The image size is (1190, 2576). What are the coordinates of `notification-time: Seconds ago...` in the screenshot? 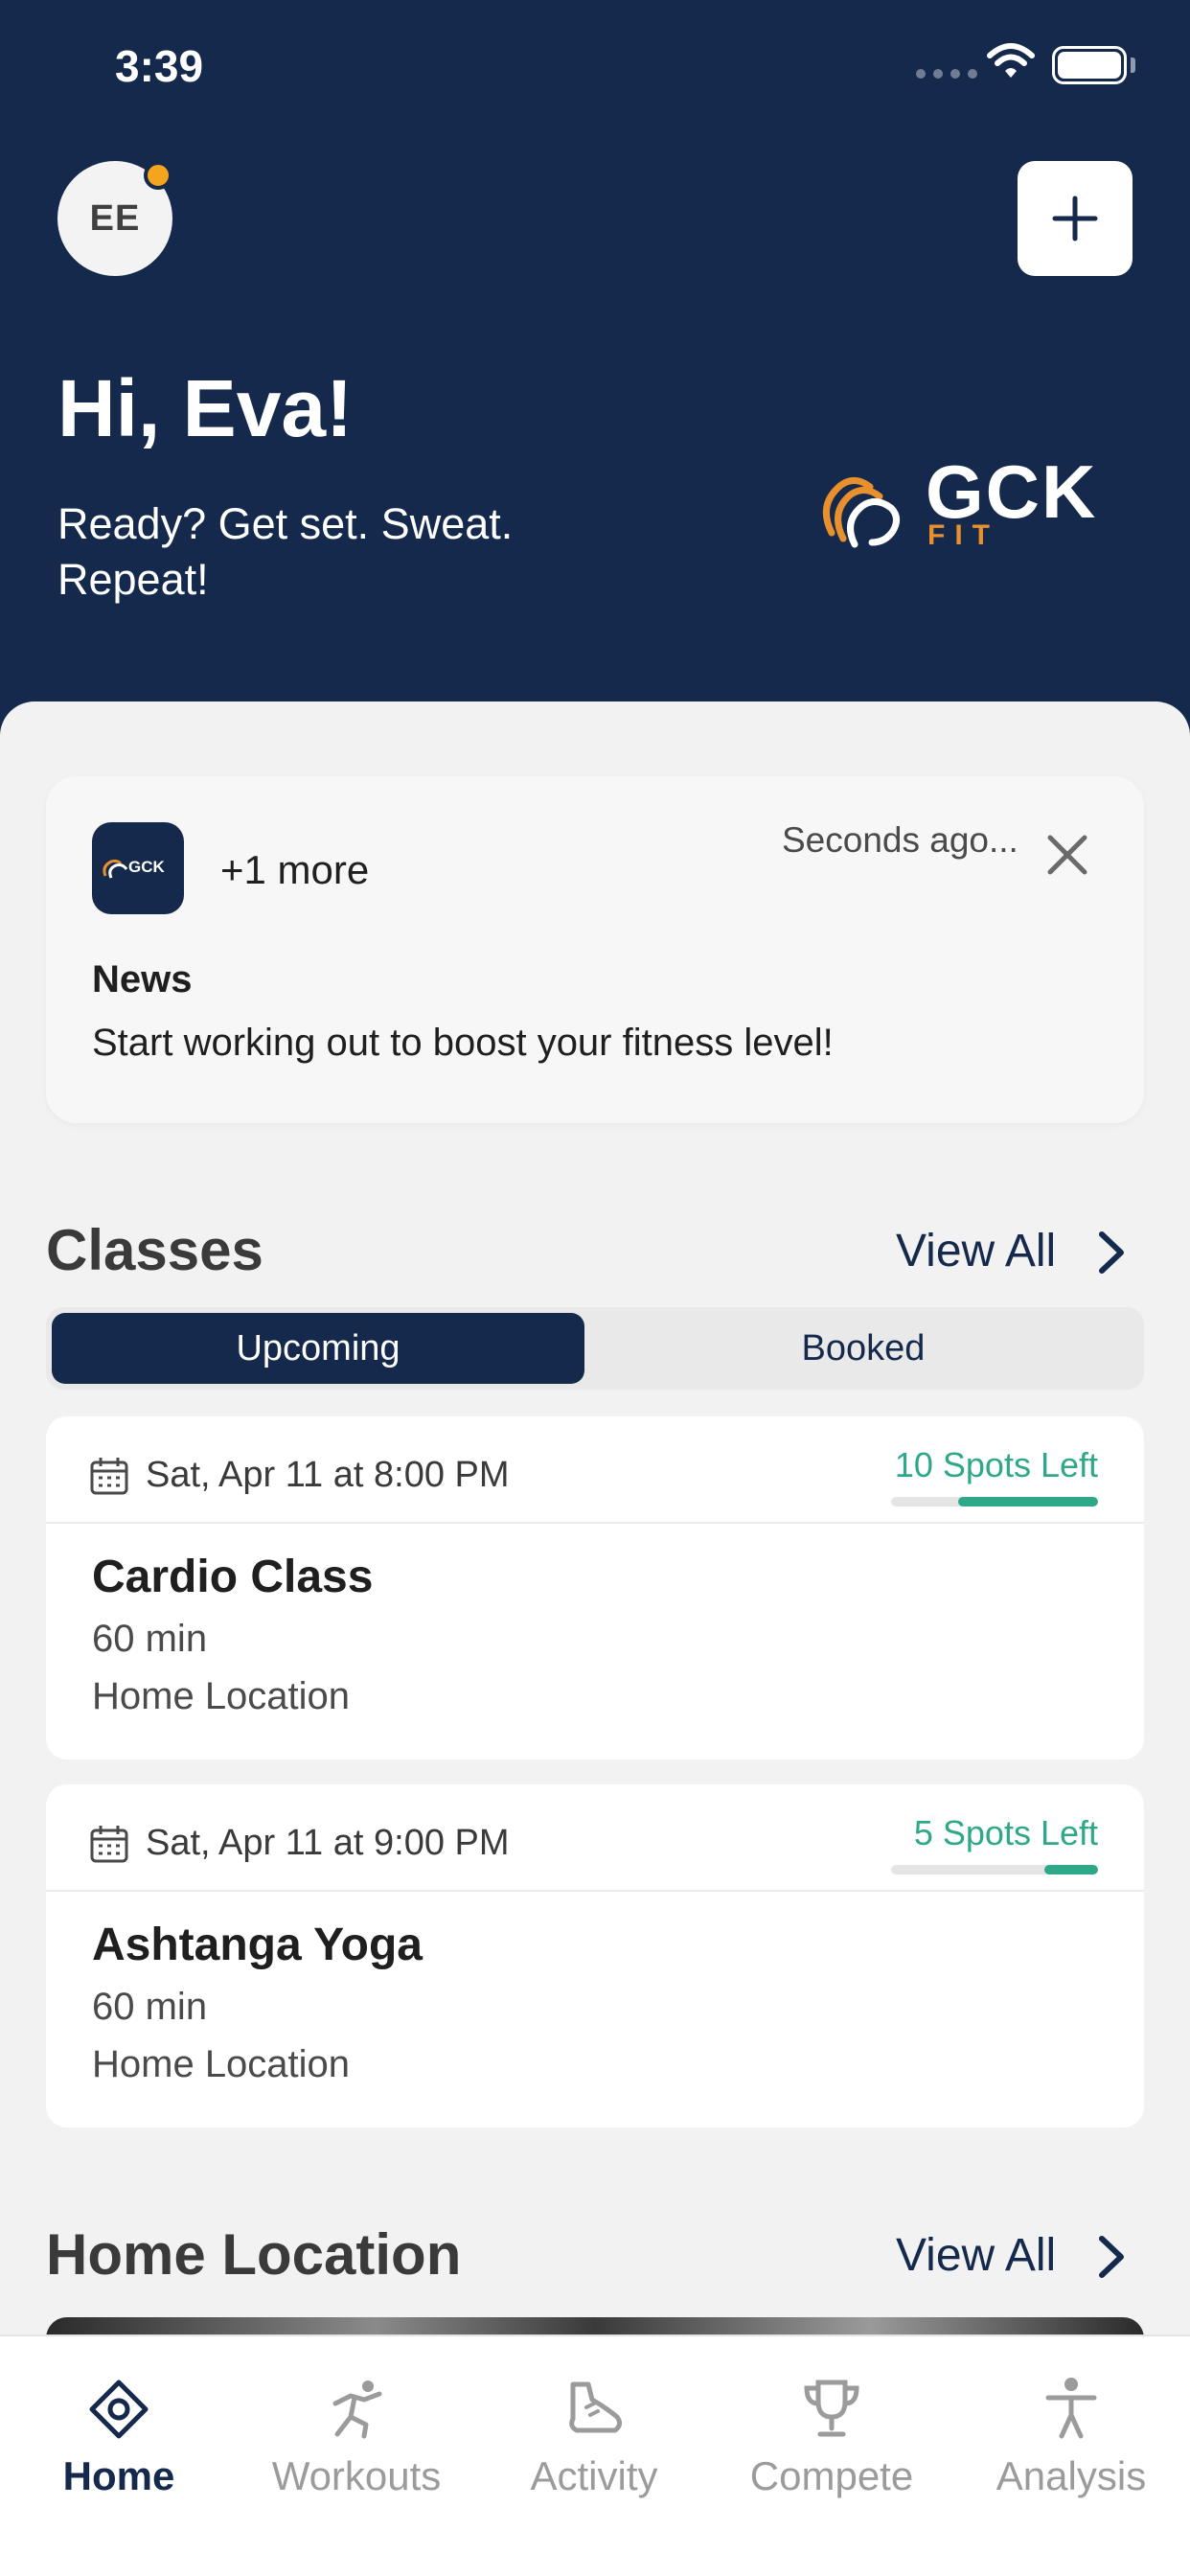 It's located at (900, 840).